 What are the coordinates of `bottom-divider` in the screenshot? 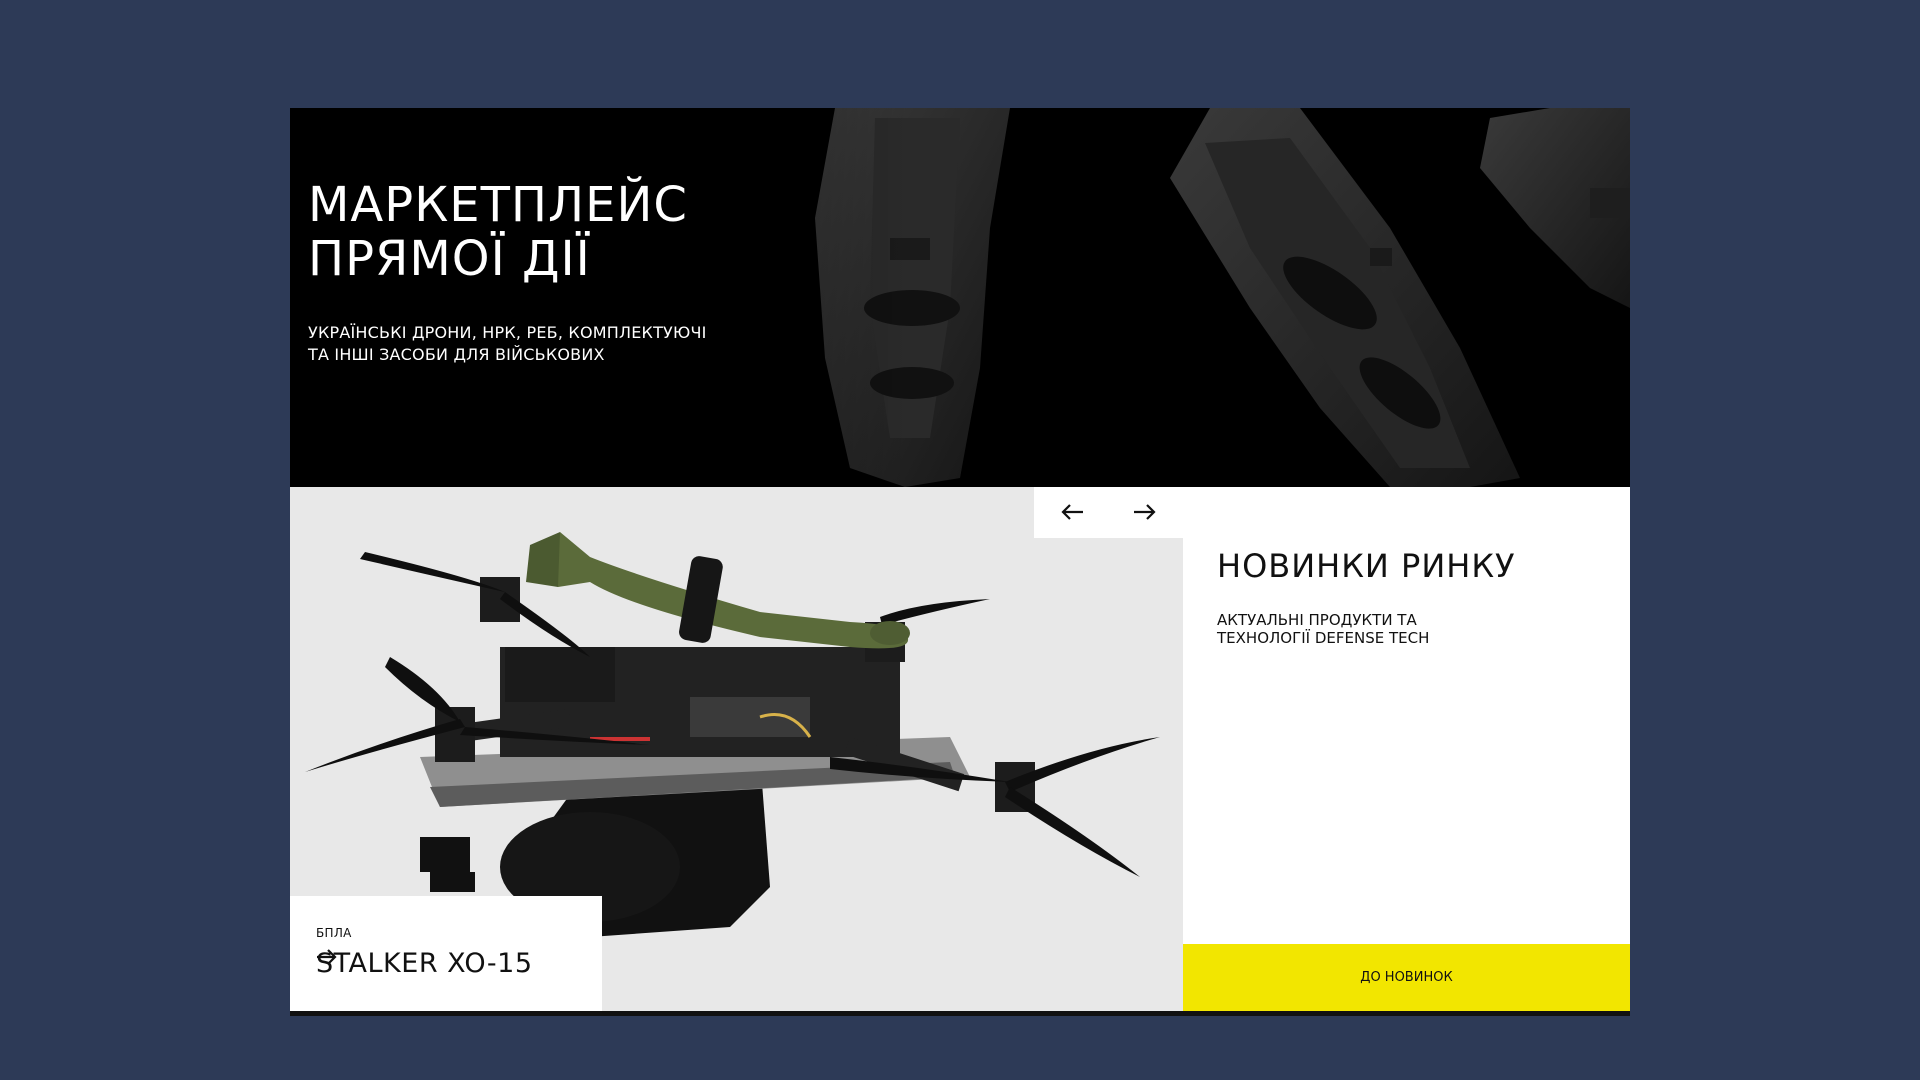 It's located at (960, 1013).